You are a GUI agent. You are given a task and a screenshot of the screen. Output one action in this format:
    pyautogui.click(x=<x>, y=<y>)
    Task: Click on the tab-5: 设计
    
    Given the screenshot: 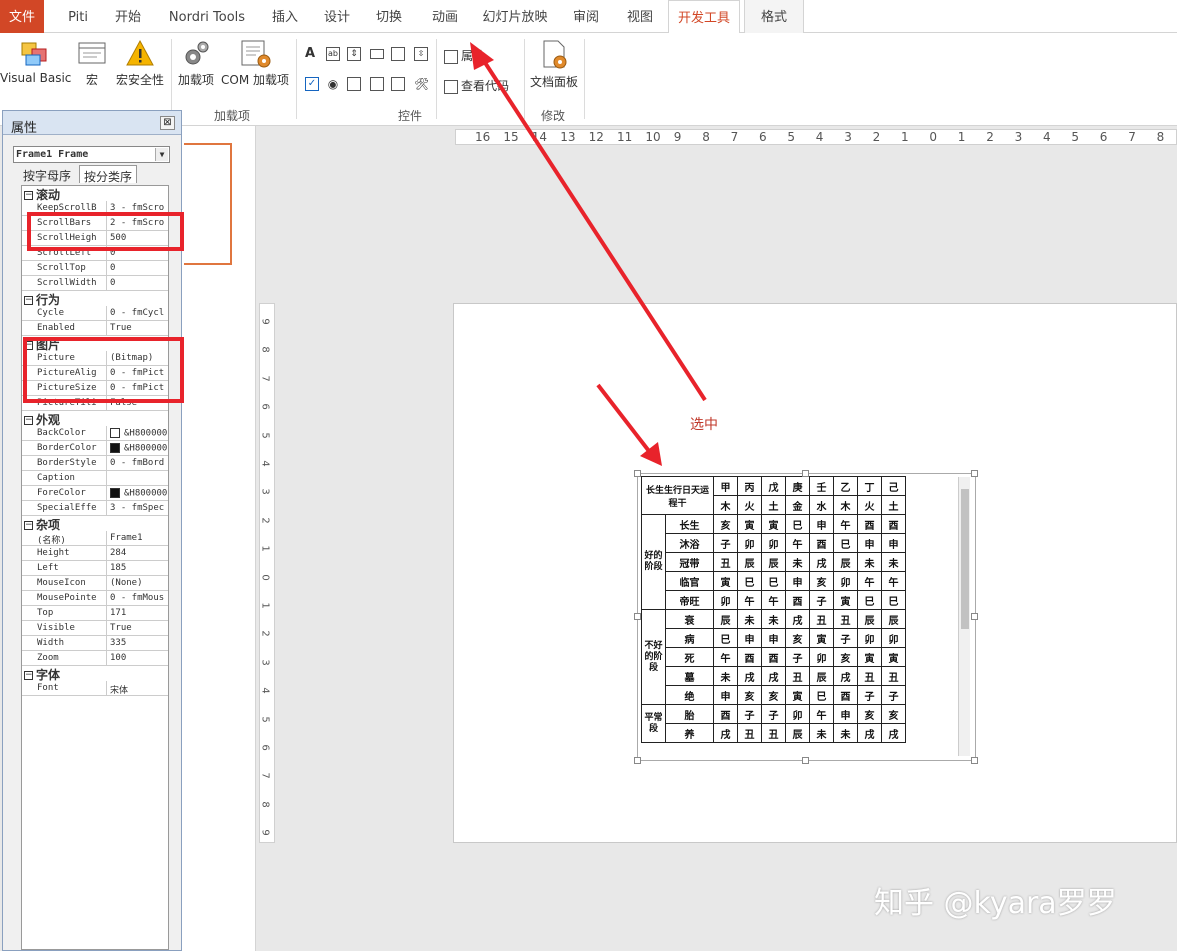 What is the action you would take?
    pyautogui.click(x=337, y=16)
    